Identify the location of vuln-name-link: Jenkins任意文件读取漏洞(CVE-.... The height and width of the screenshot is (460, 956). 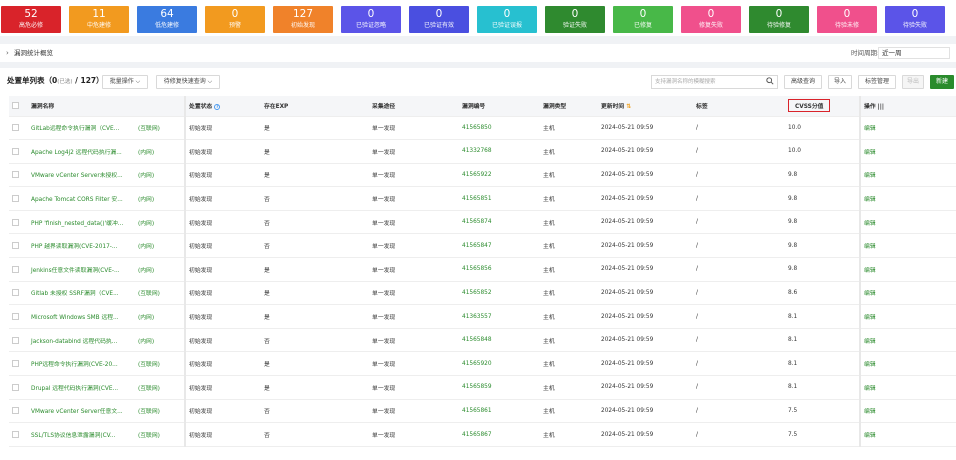
(81, 269).